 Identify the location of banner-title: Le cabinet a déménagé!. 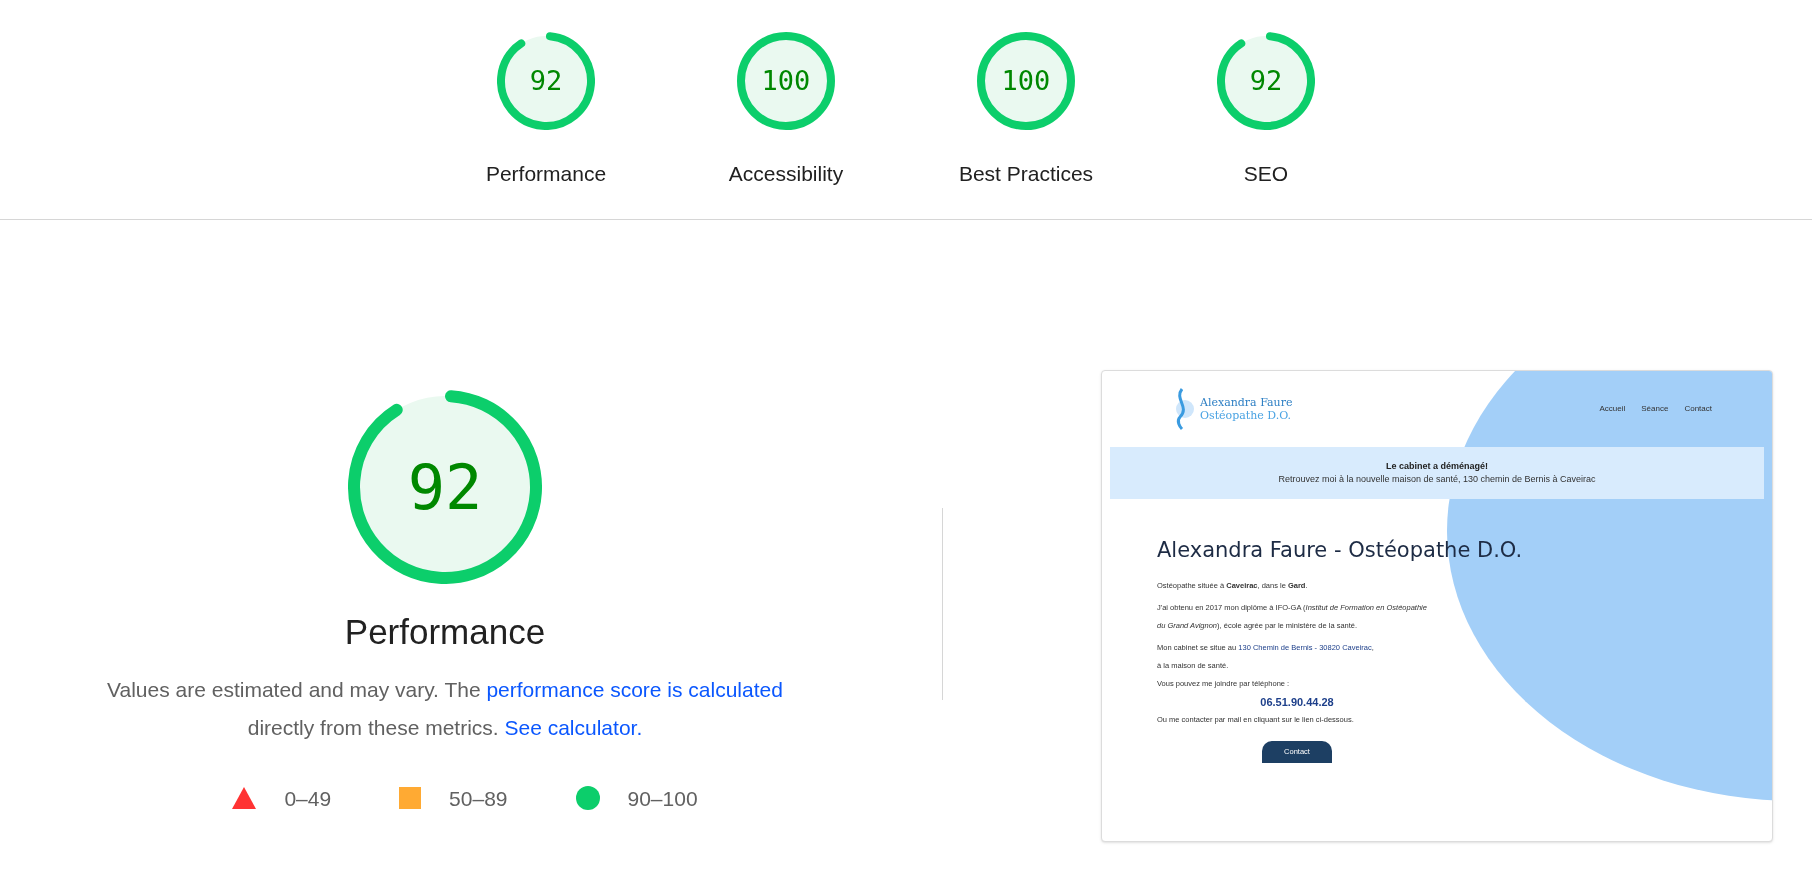
(1436, 466).